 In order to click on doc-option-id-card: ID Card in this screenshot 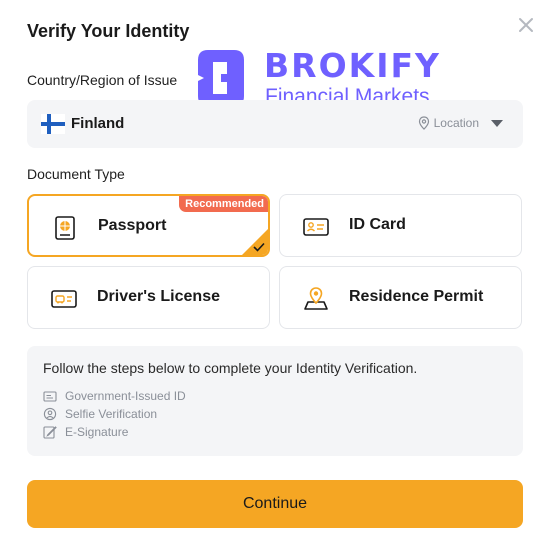, I will do `click(400, 225)`.